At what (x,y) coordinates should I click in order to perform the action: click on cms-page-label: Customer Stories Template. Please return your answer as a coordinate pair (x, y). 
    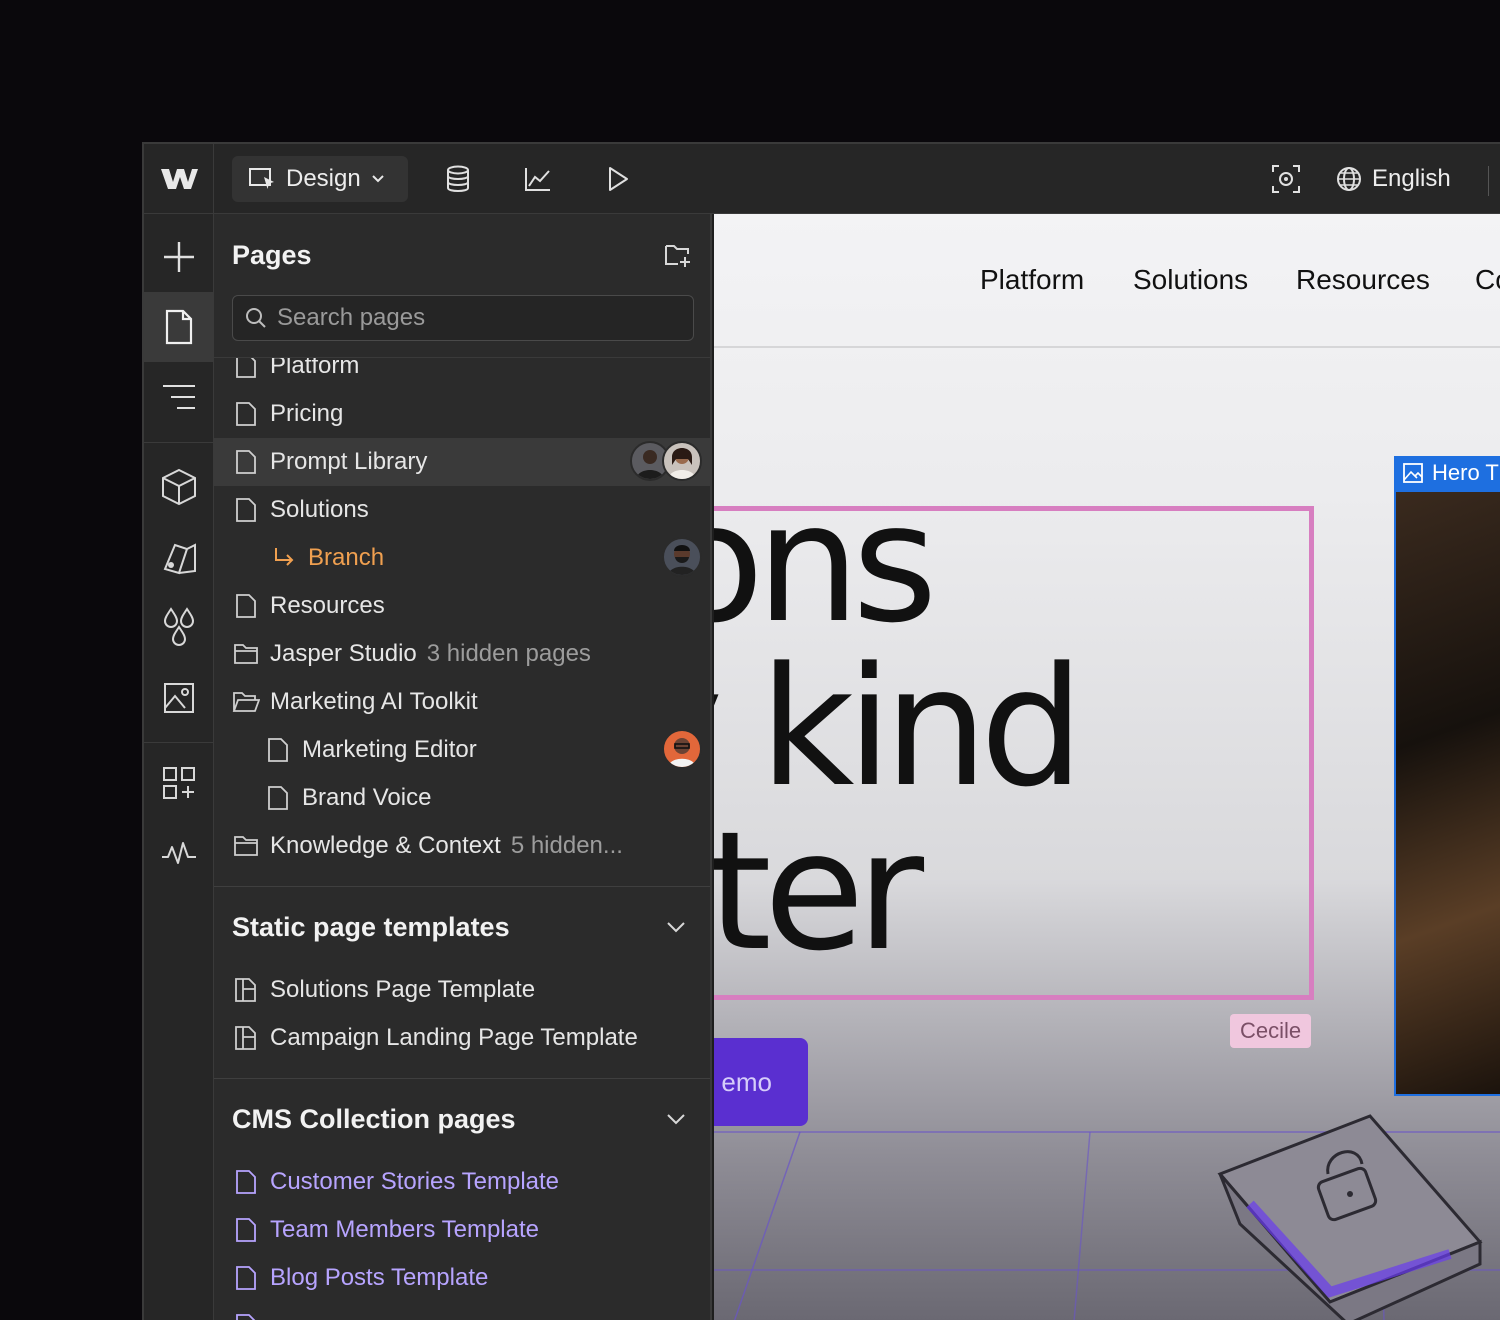
    Looking at the image, I should click on (415, 1181).